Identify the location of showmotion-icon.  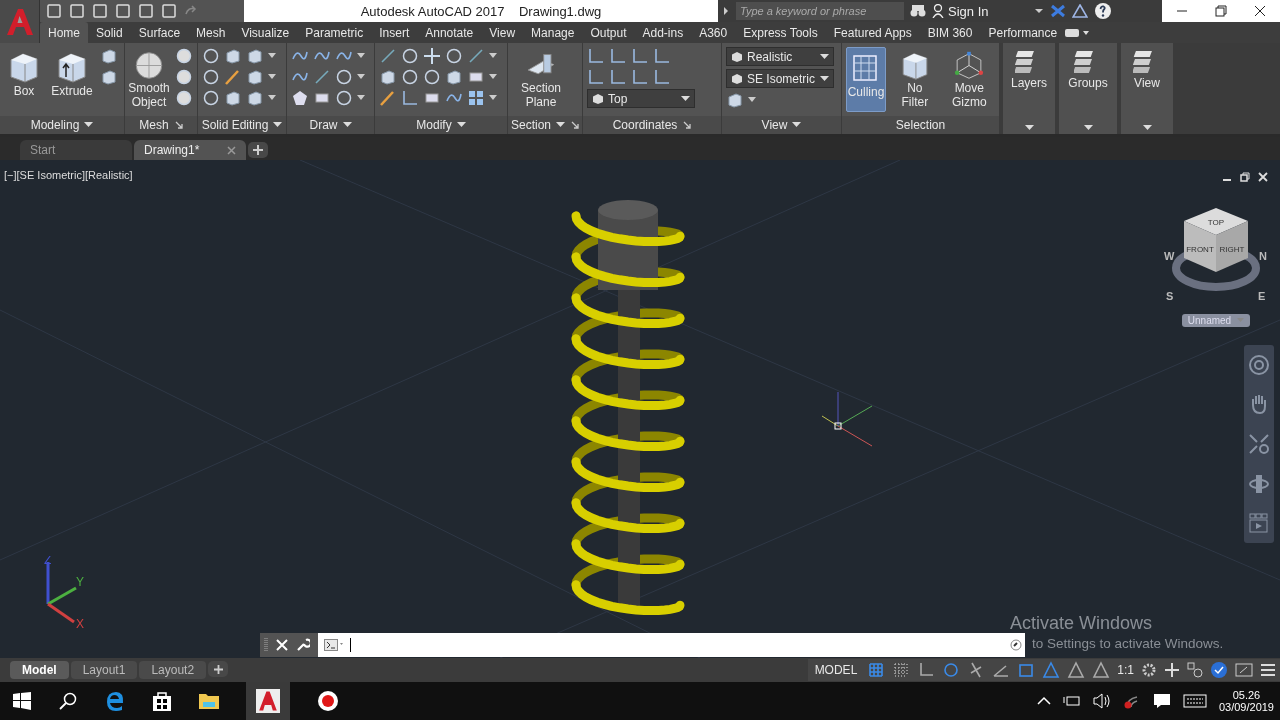
(1259, 523).